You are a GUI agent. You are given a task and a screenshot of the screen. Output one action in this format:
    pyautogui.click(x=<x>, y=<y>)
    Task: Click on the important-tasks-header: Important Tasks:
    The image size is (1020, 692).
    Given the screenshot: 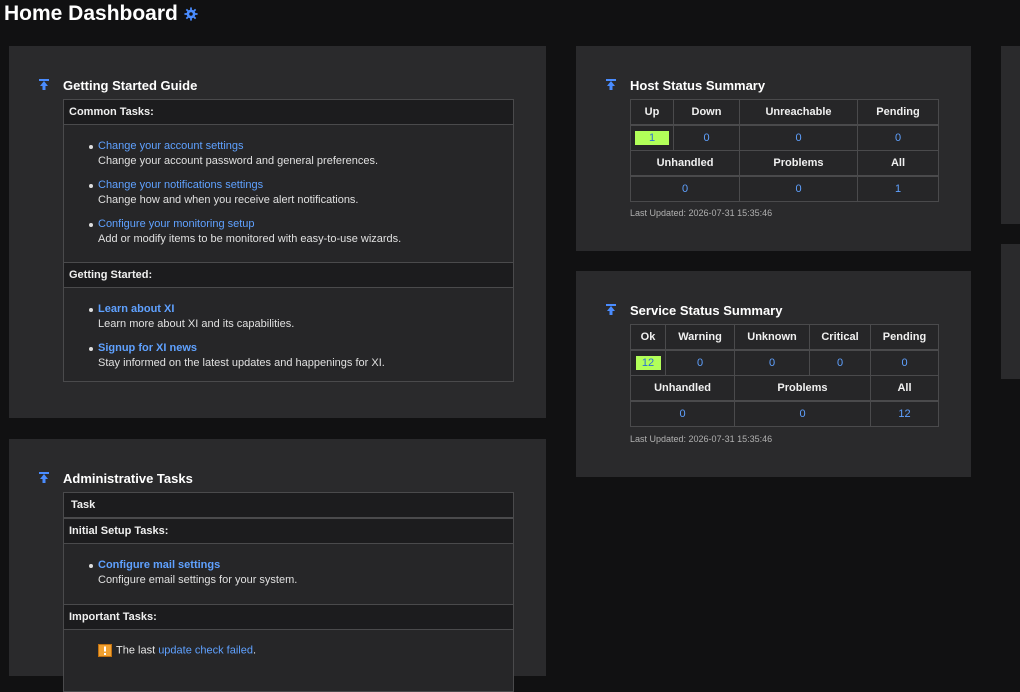 What is the action you would take?
    pyautogui.click(x=288, y=617)
    